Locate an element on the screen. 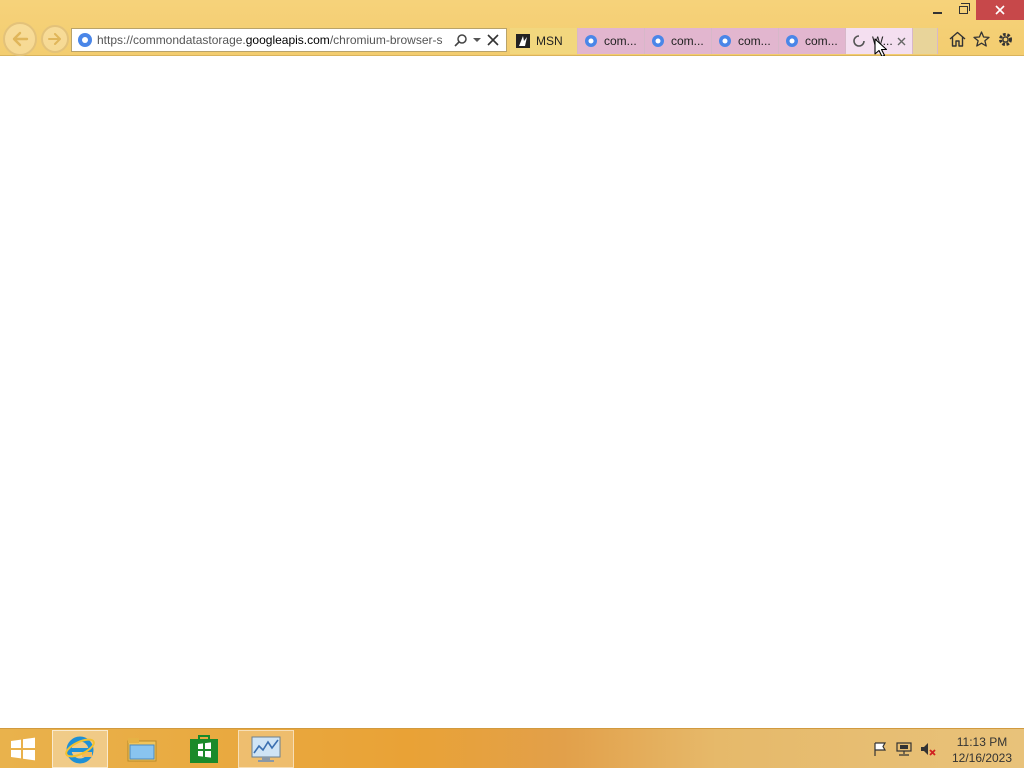 The height and width of the screenshot is (768, 1024). taskbar-file-explorer is located at coordinates (142, 749).